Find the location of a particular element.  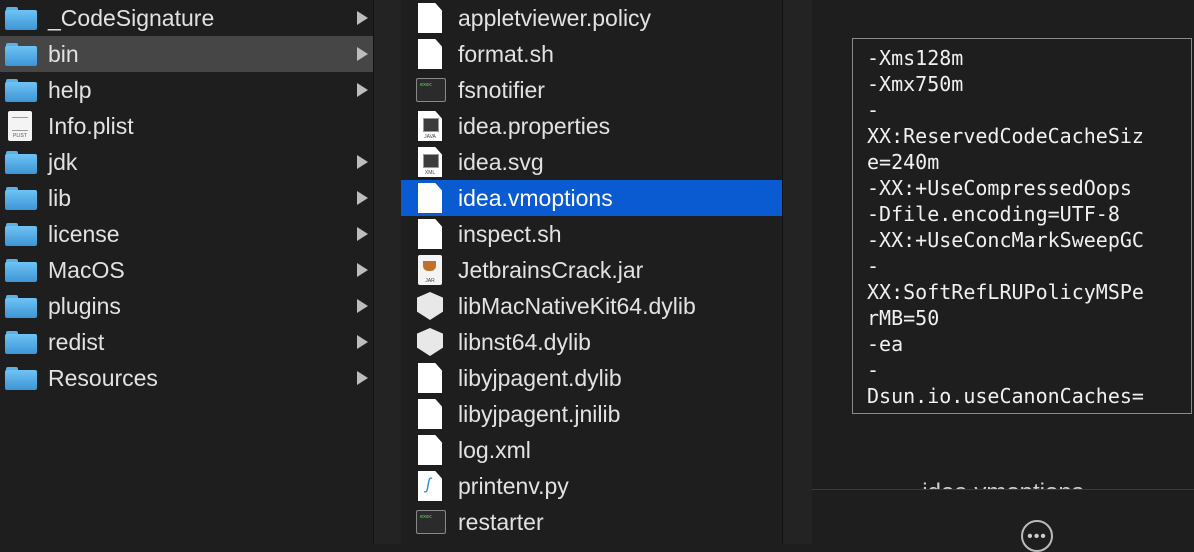

file-name: lib is located at coordinates (60, 197).